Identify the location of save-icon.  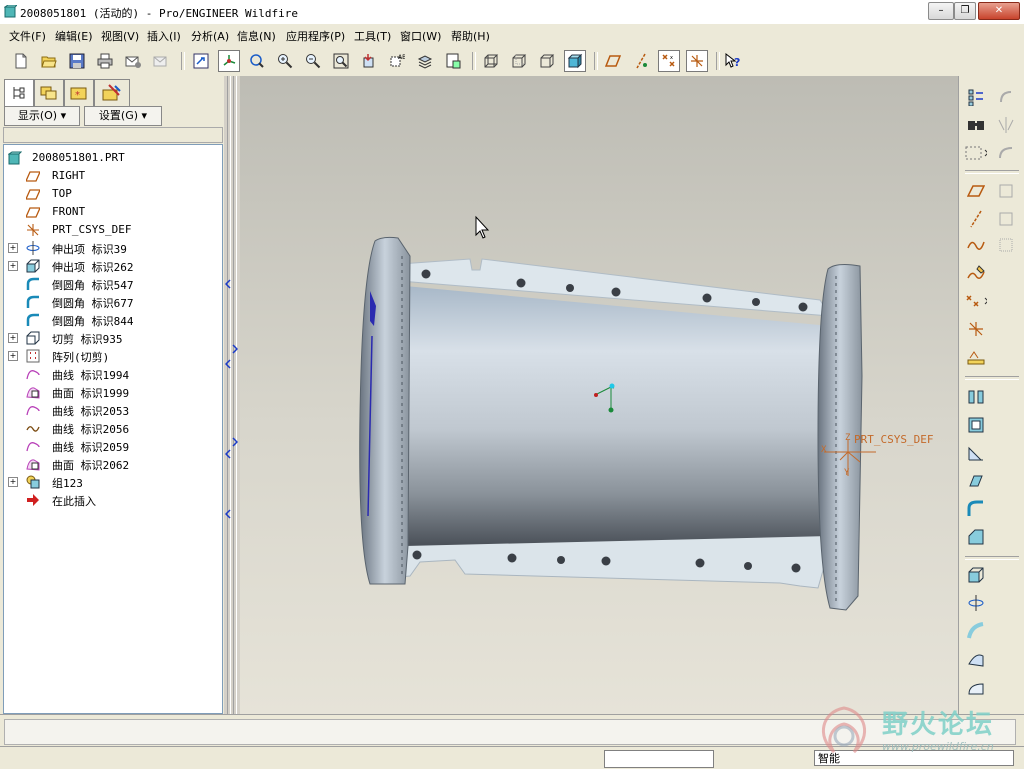
(77, 61).